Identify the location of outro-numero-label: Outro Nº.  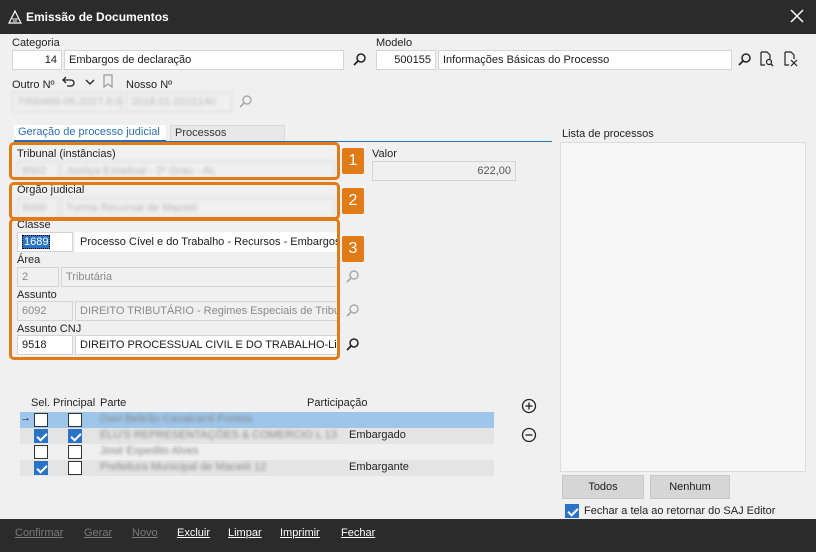
(33, 85).